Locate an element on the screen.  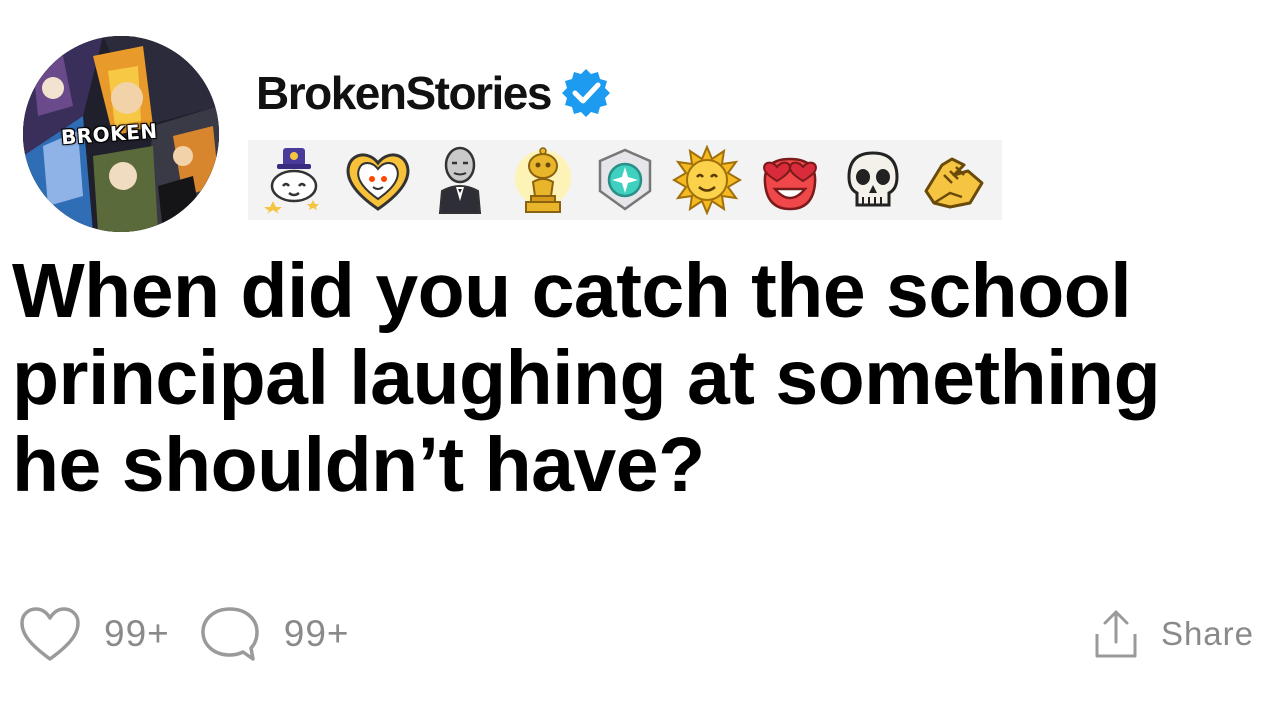
heart-icon is located at coordinates (50, 634).